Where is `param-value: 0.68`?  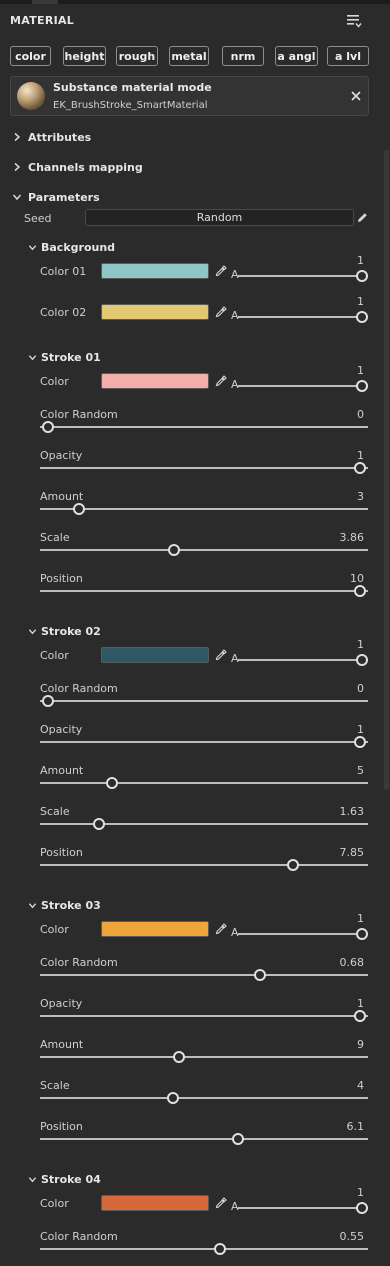
param-value: 0.68 is located at coordinates (352, 962).